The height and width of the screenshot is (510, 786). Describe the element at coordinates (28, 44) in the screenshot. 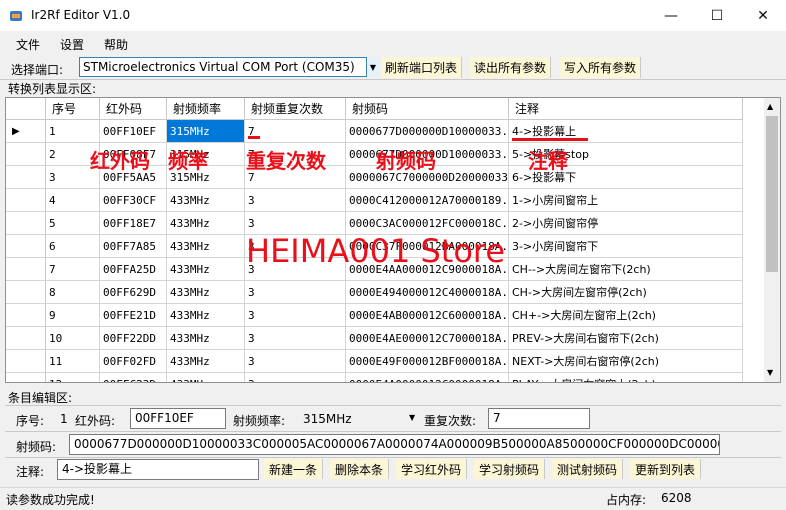

I see `menu-file: 文件` at that location.